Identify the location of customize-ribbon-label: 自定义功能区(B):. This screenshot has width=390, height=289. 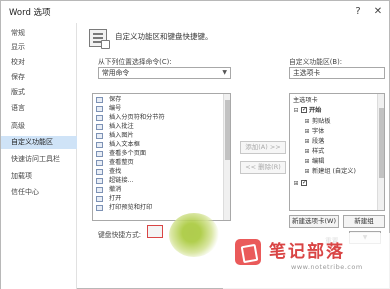
(316, 62).